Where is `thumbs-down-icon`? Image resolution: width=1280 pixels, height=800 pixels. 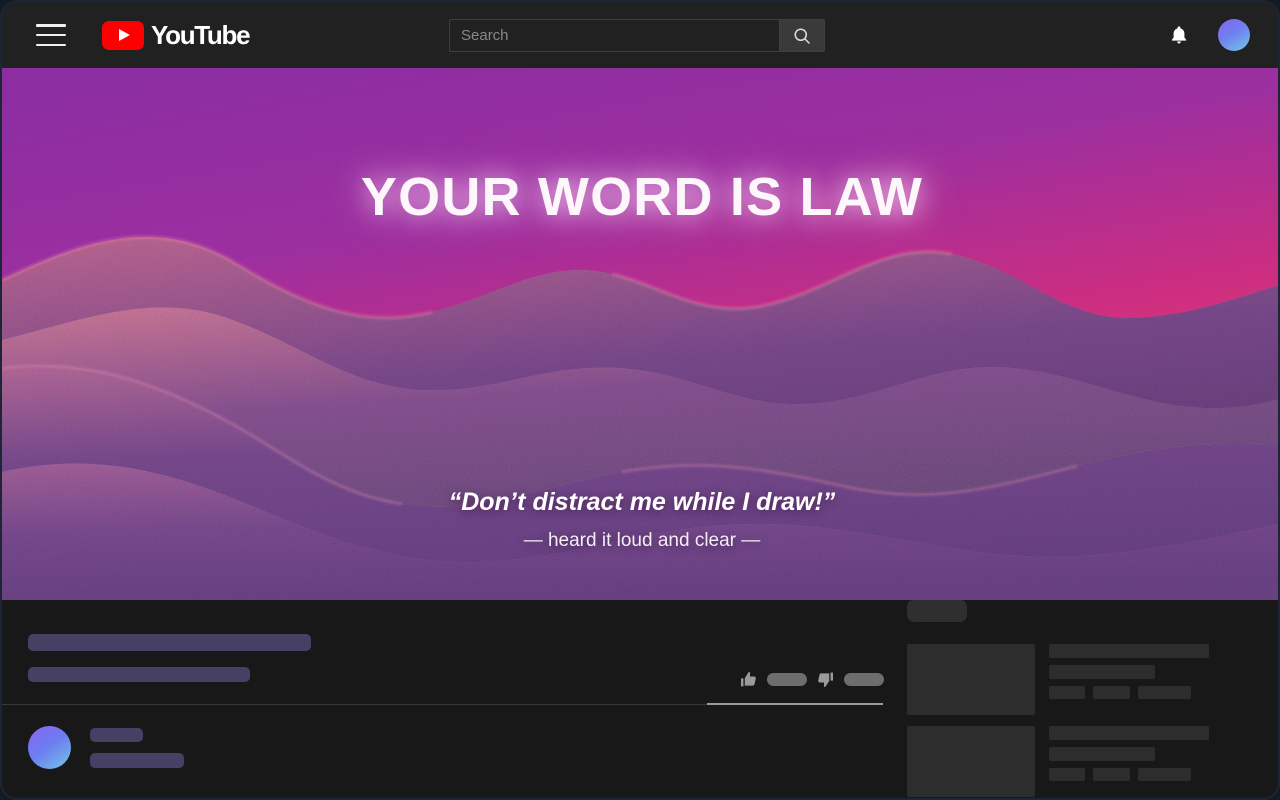 thumbs-down-icon is located at coordinates (826, 680).